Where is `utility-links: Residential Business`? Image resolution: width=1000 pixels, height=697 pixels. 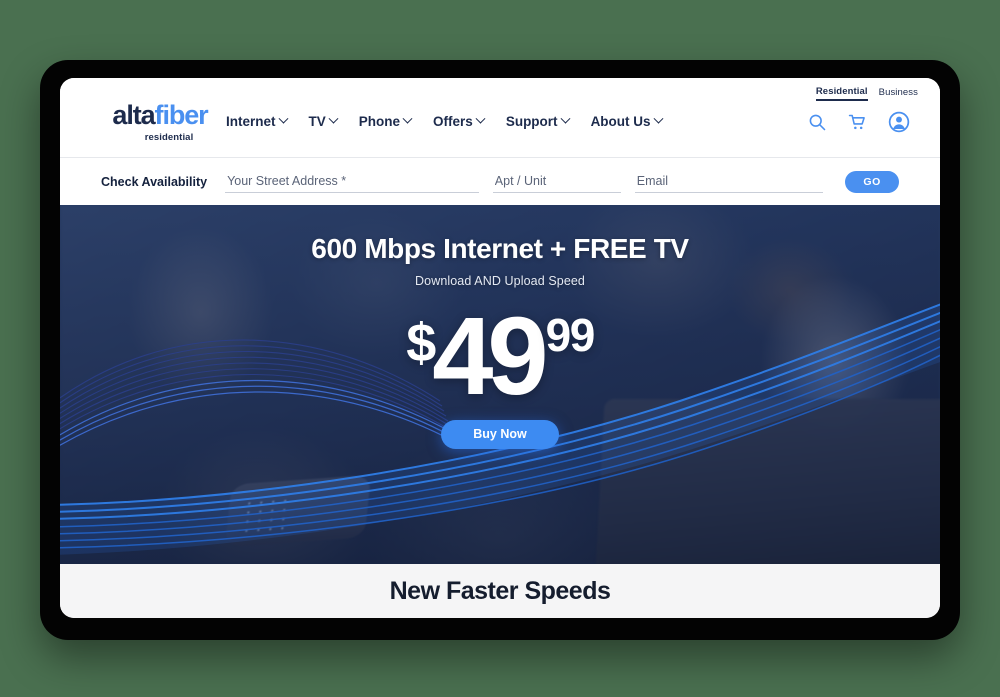
utility-links: Residential Business is located at coordinates (866, 93).